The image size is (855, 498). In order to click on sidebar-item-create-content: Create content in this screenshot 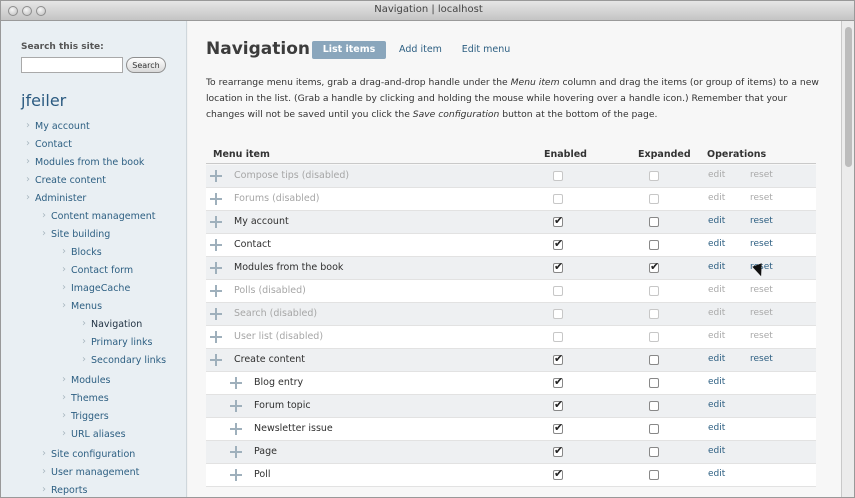, I will do `click(66, 180)`.